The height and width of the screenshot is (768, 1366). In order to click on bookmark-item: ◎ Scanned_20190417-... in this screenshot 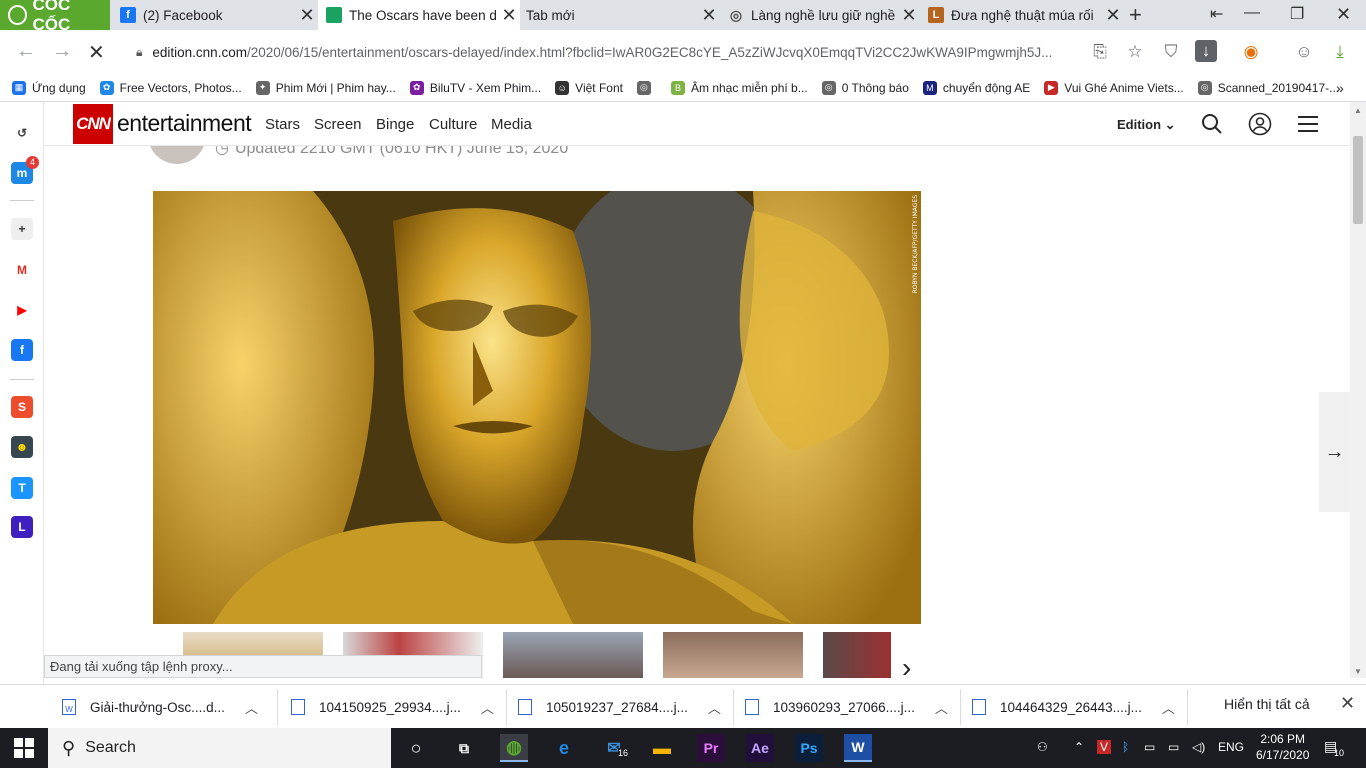, I will do `click(1268, 87)`.